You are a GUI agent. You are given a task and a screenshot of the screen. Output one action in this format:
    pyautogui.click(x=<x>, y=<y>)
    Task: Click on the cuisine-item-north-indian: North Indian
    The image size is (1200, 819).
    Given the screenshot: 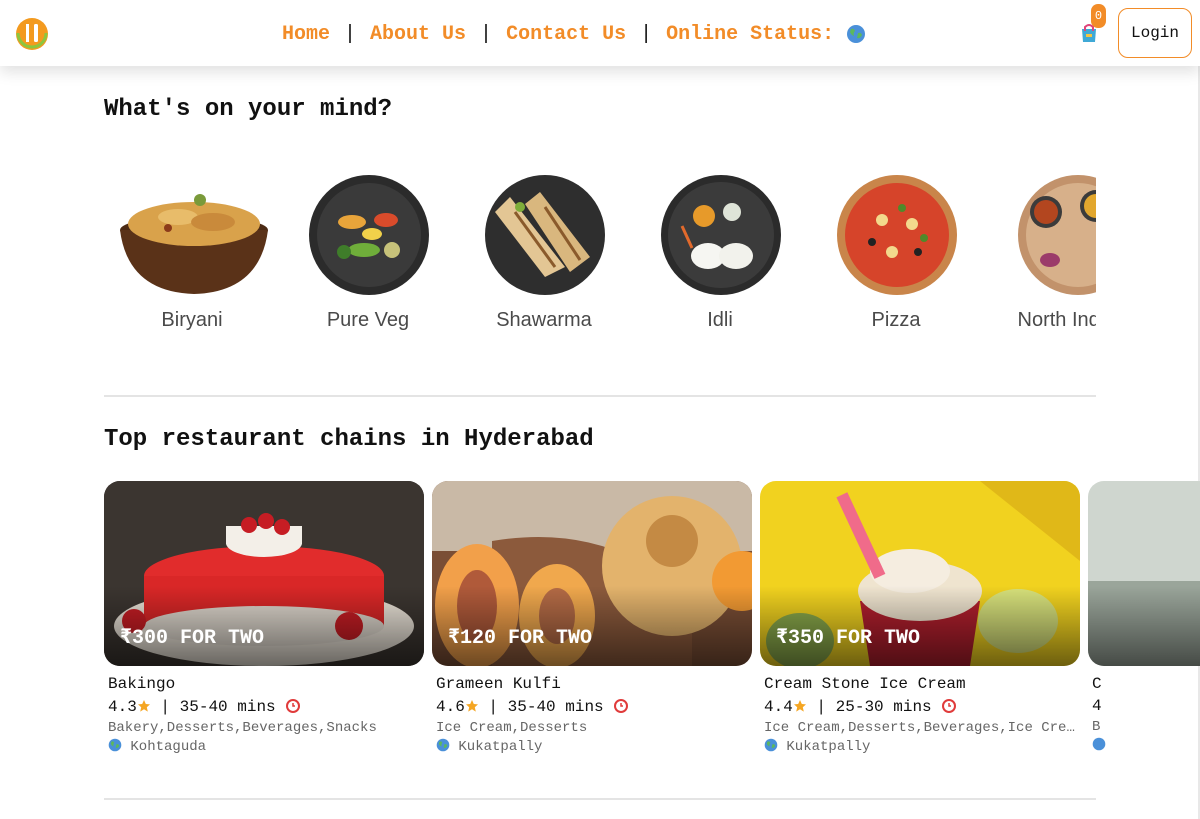 What is the action you would take?
    pyautogui.click(x=1040, y=256)
    